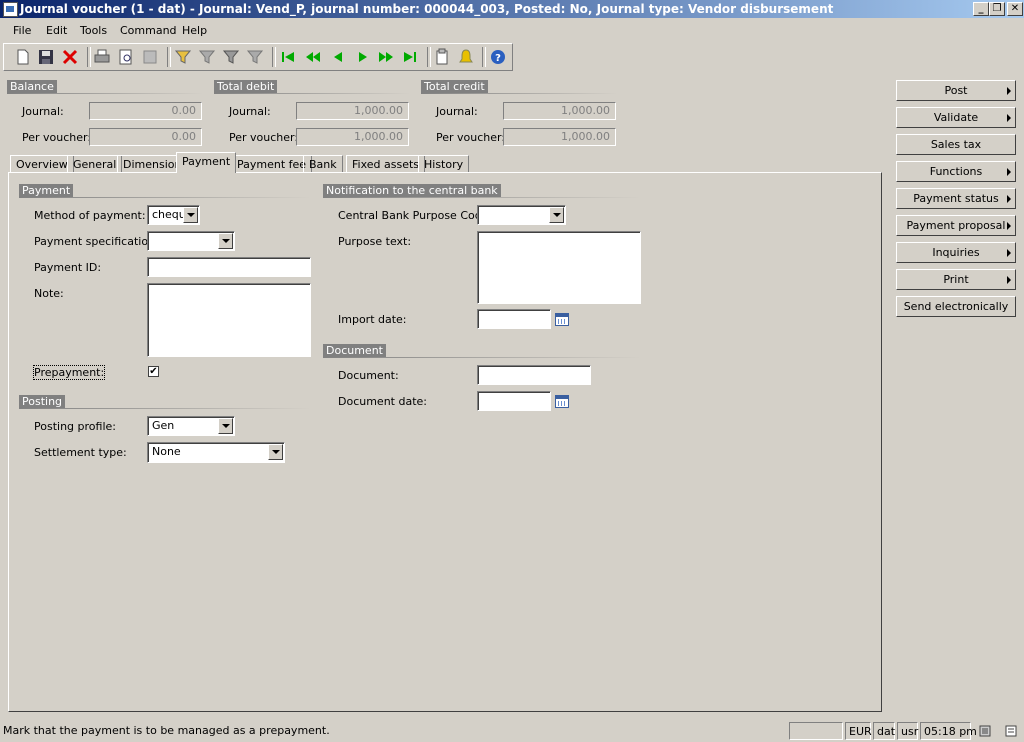 The height and width of the screenshot is (742, 1024). Describe the element at coordinates (42, 163) in the screenshot. I see `tab-overview: Overview` at that location.